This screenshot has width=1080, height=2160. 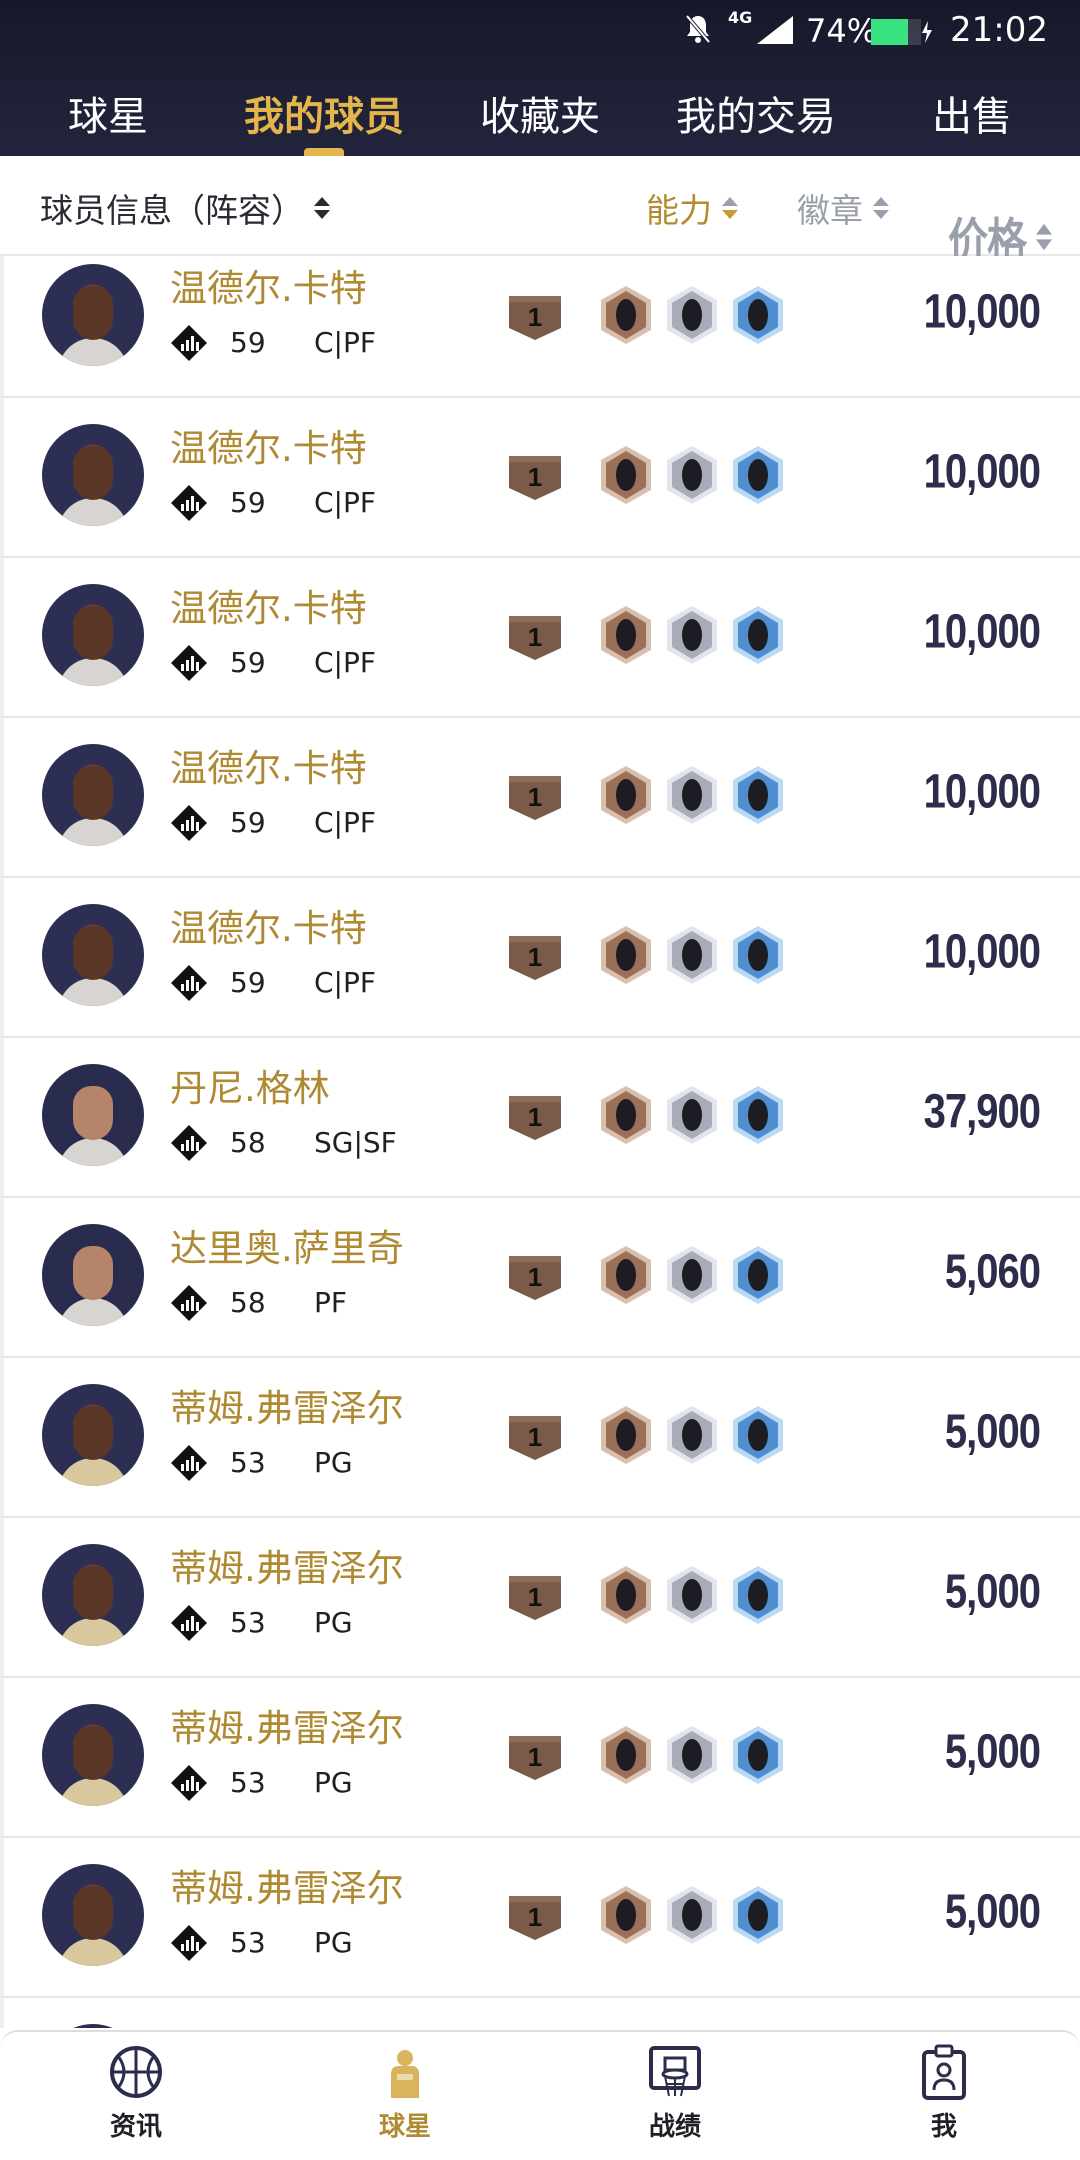 What do you see at coordinates (982, 1112) in the screenshot?
I see `player-price: 37,900` at bounding box center [982, 1112].